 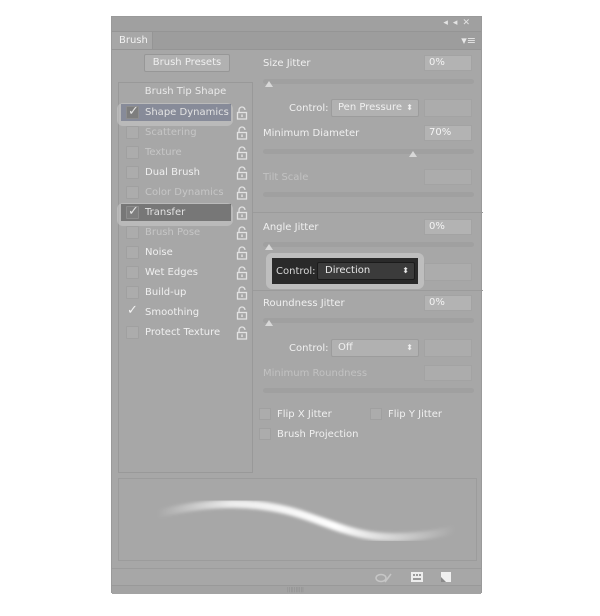 I want to click on size-jitter-thumb, so click(x=269, y=84).